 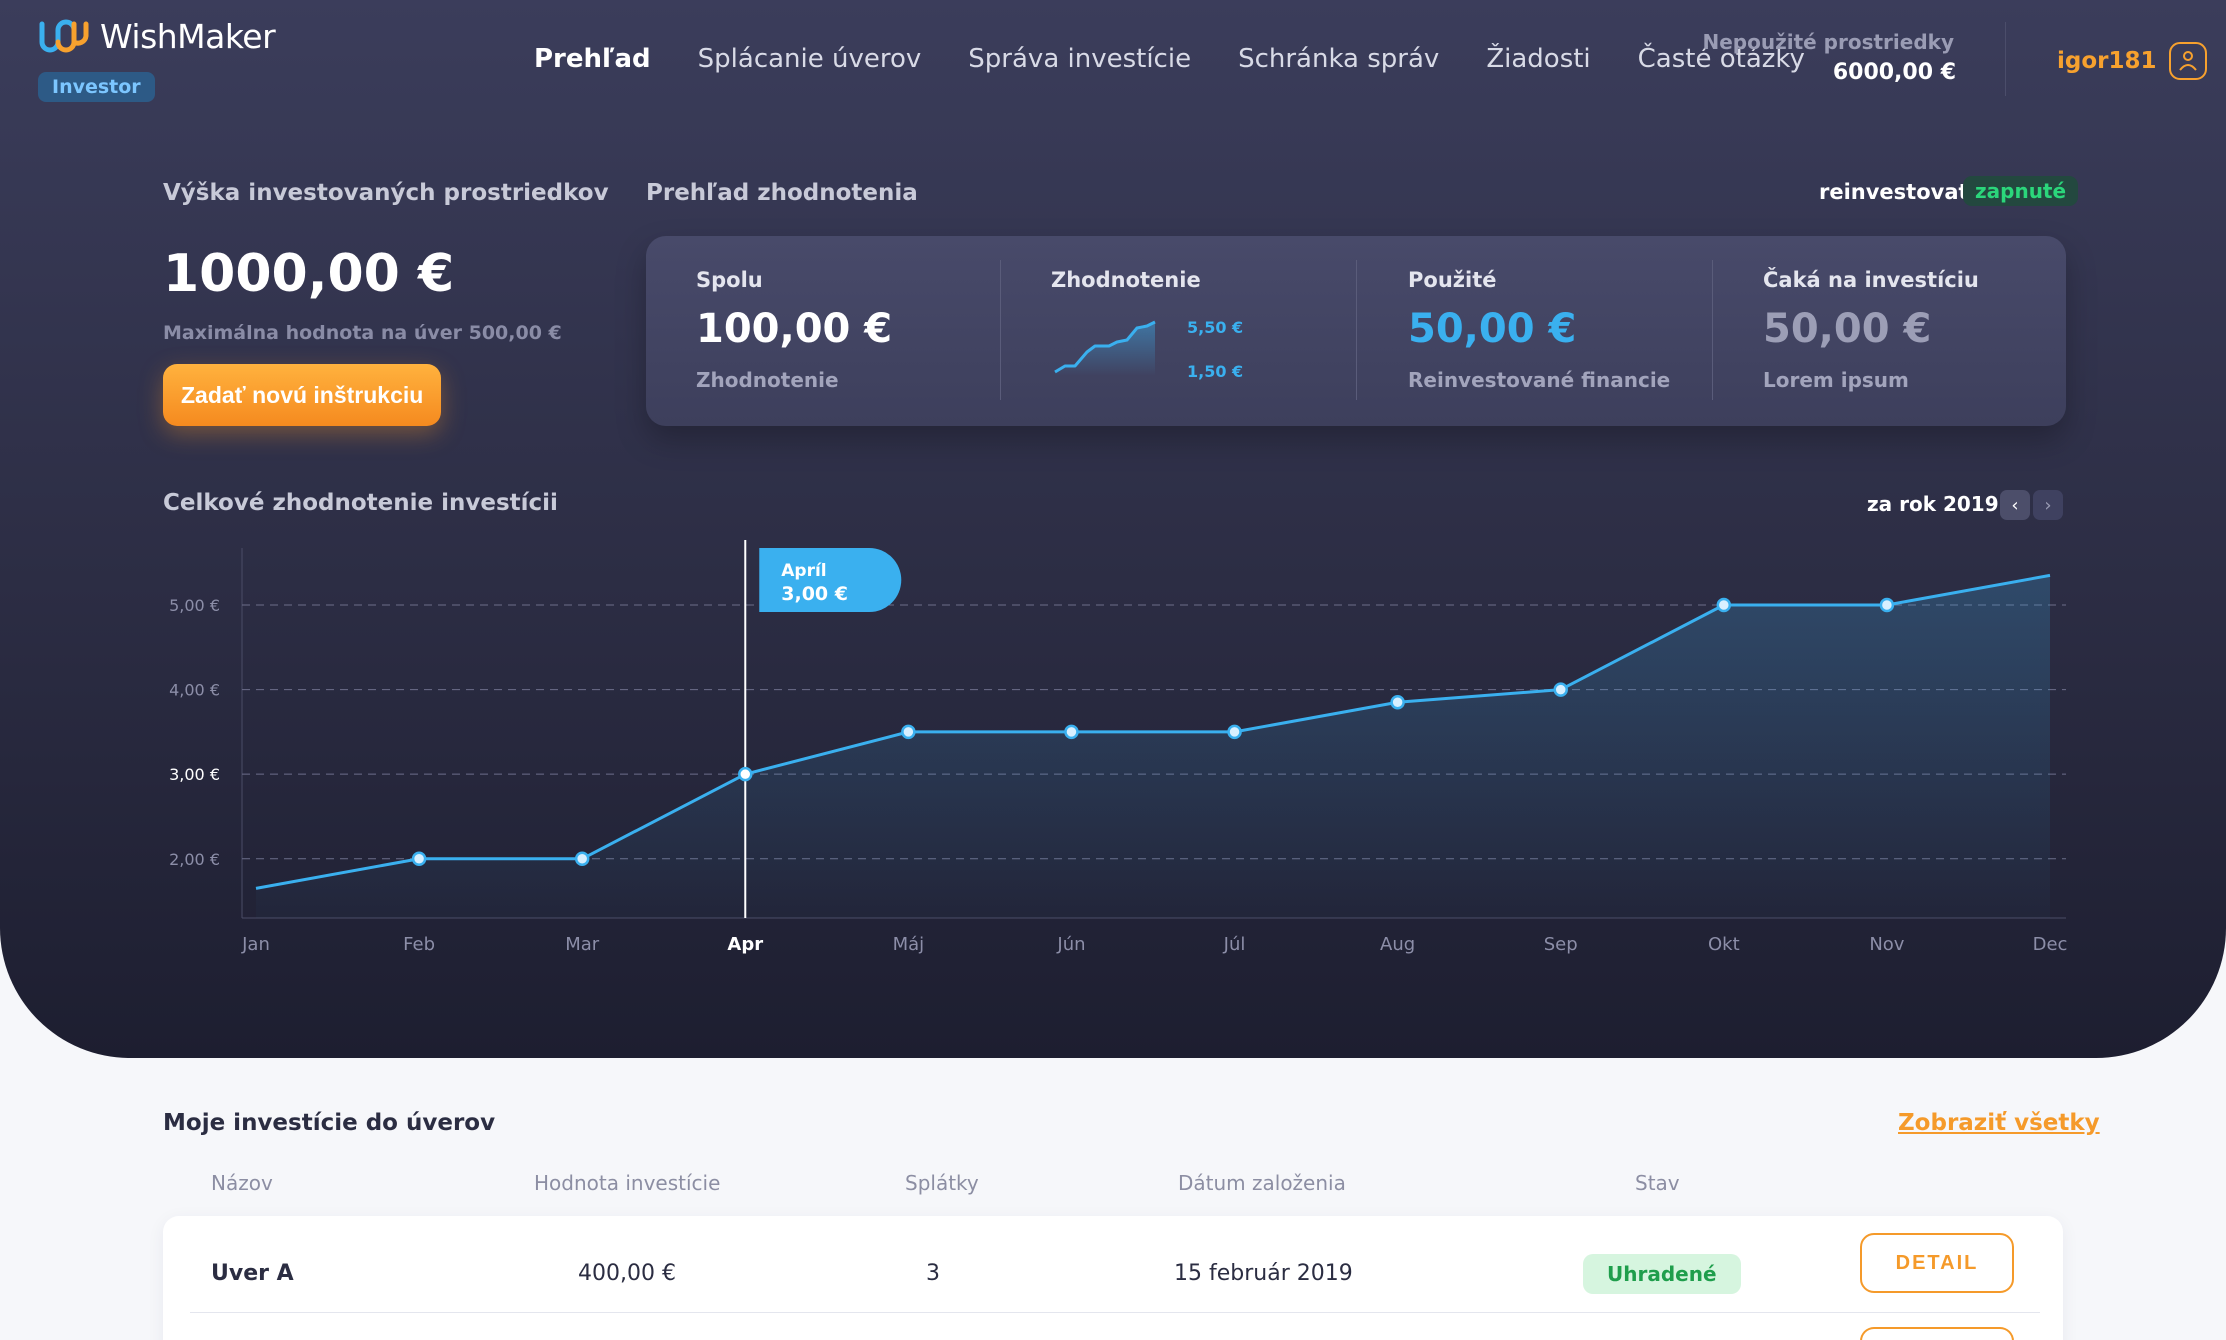 I want to click on nav-item-splacanie-uverov: Splácanie úverov, so click(x=810, y=59).